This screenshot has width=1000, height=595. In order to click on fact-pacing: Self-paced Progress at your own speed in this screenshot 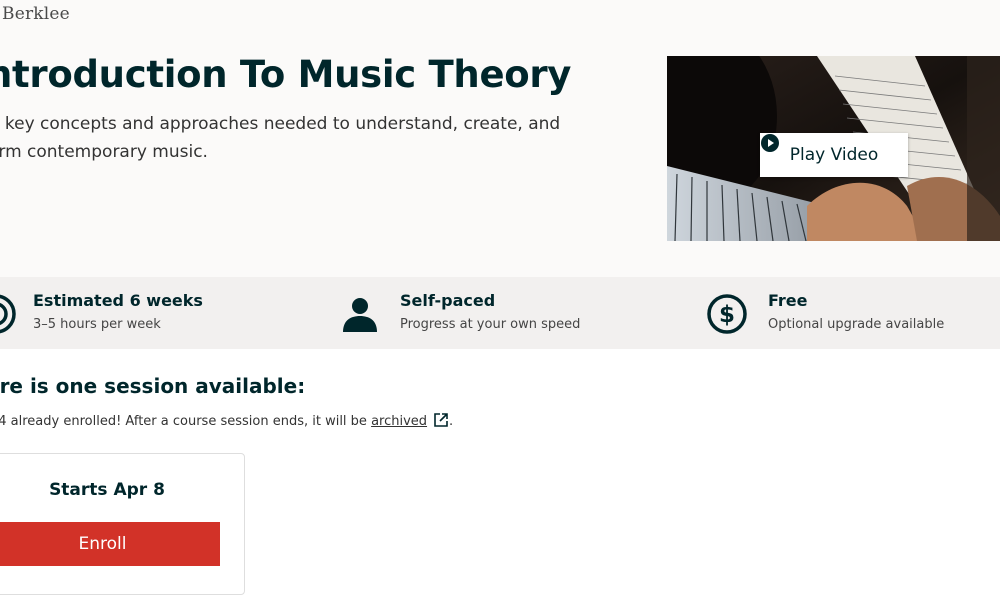, I will do `click(500, 313)`.